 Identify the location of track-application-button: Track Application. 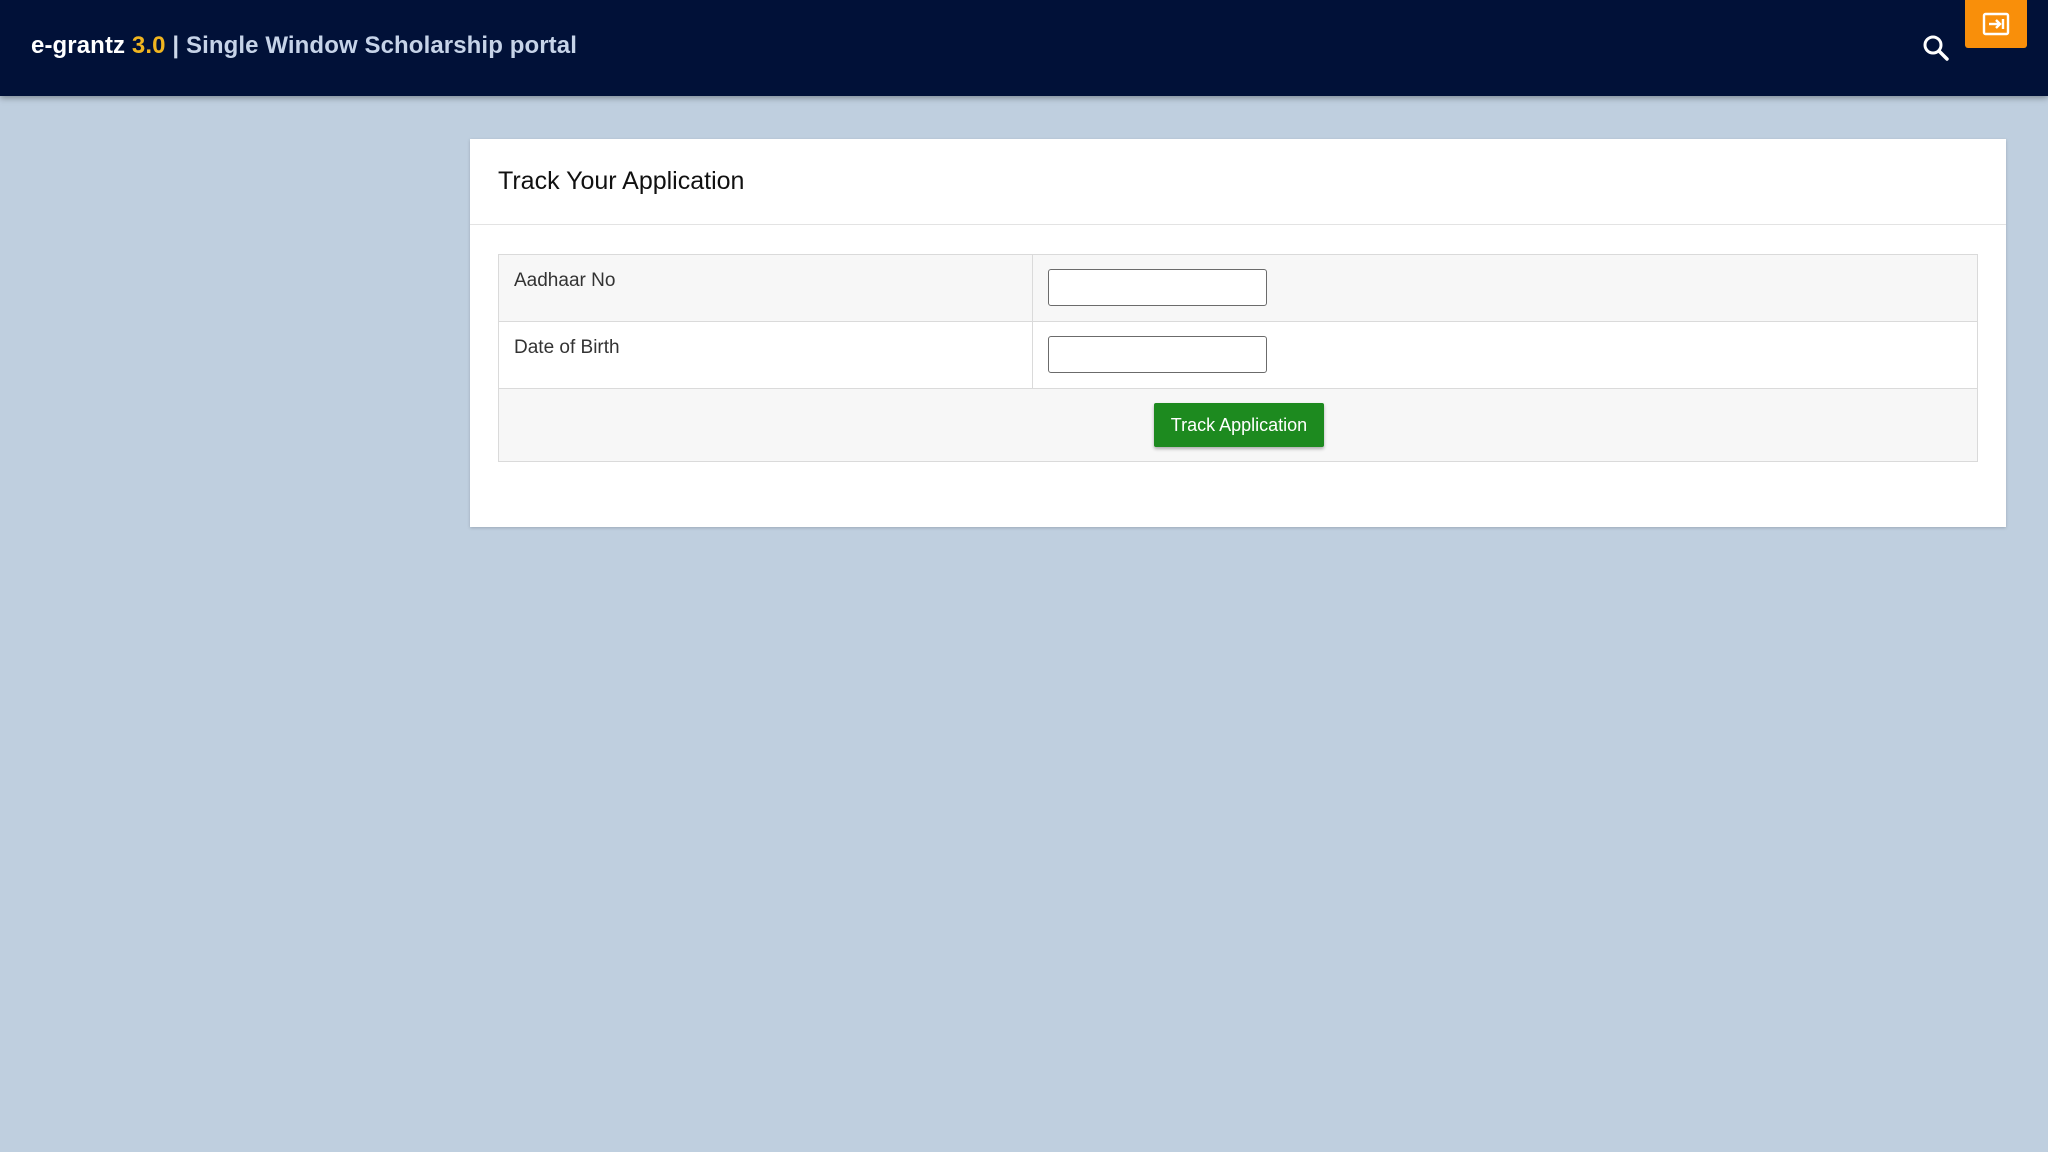
(1239, 425).